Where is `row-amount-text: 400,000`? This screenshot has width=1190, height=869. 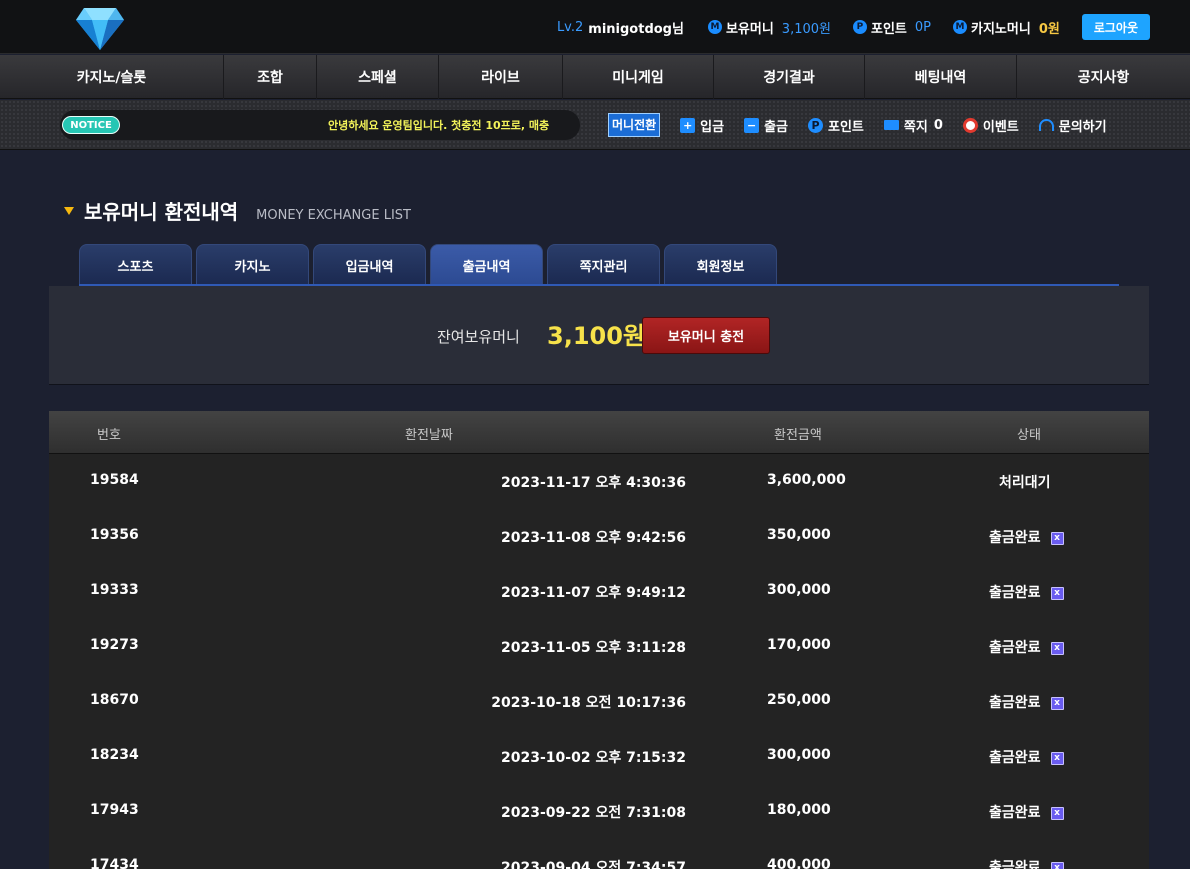 row-amount-text: 400,000 is located at coordinates (799, 863).